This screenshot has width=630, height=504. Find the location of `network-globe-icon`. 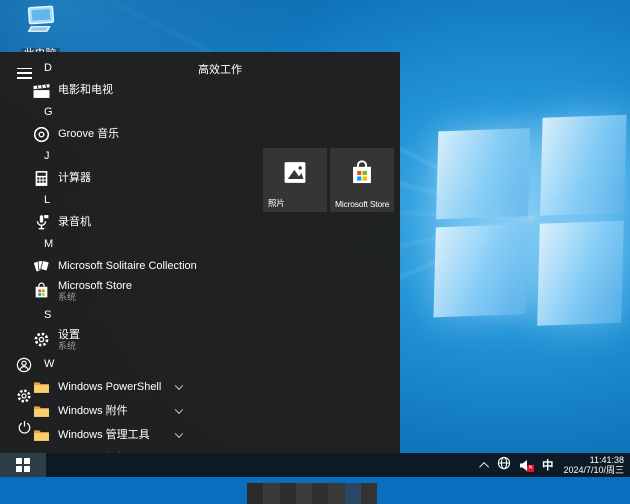

network-globe-icon is located at coordinates (504, 465).